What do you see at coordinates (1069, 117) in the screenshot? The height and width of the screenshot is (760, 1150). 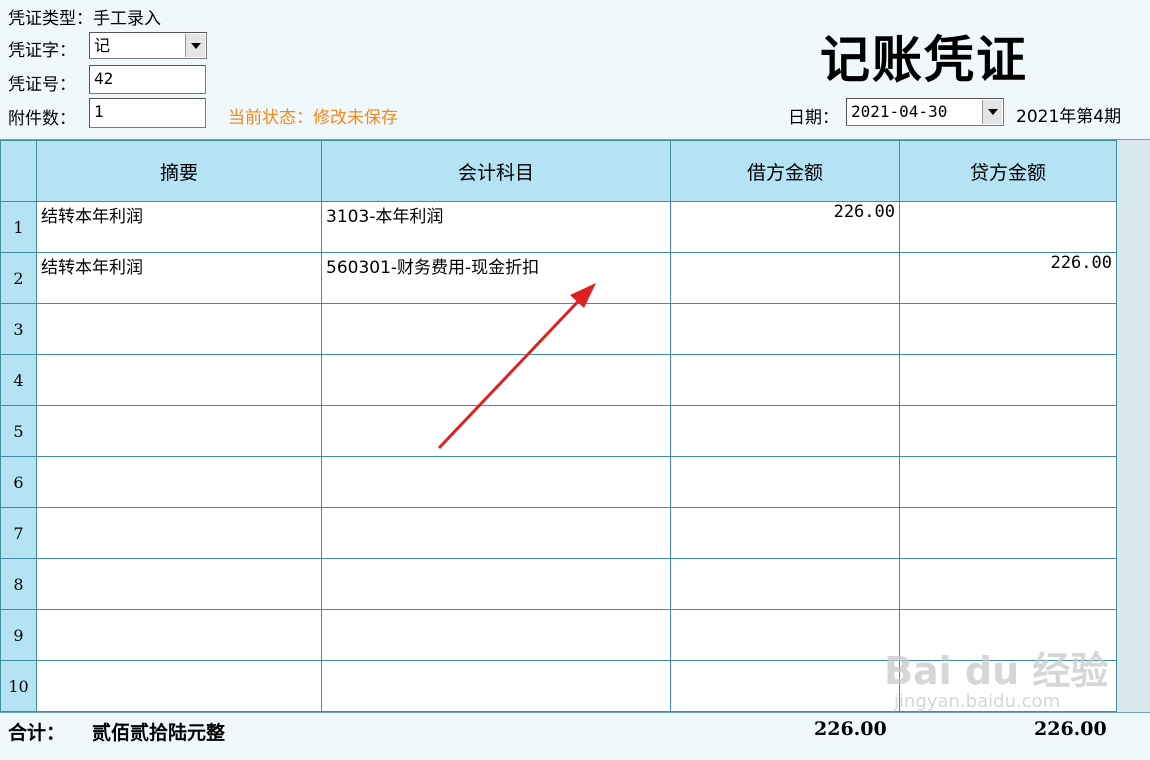 I see `period-text: 2021年第4期` at bounding box center [1069, 117].